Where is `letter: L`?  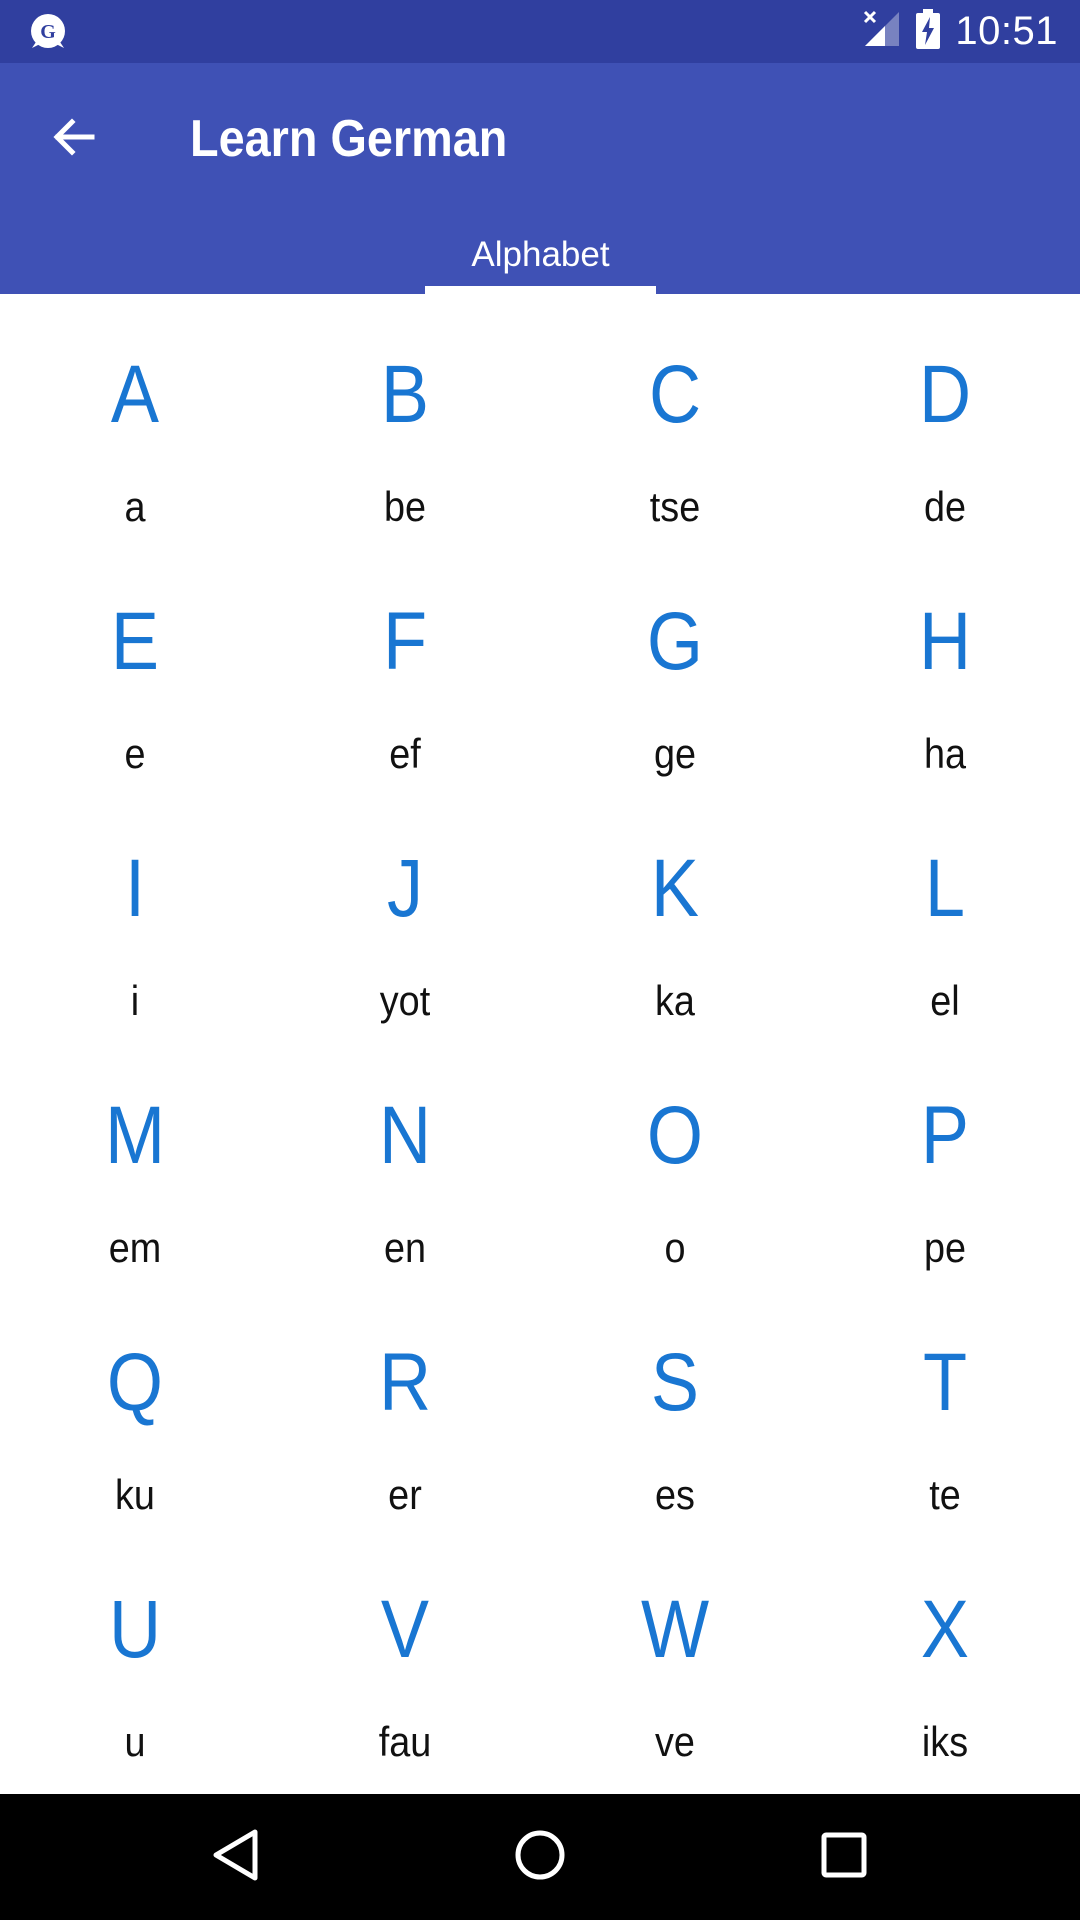 letter: L is located at coordinates (945, 888).